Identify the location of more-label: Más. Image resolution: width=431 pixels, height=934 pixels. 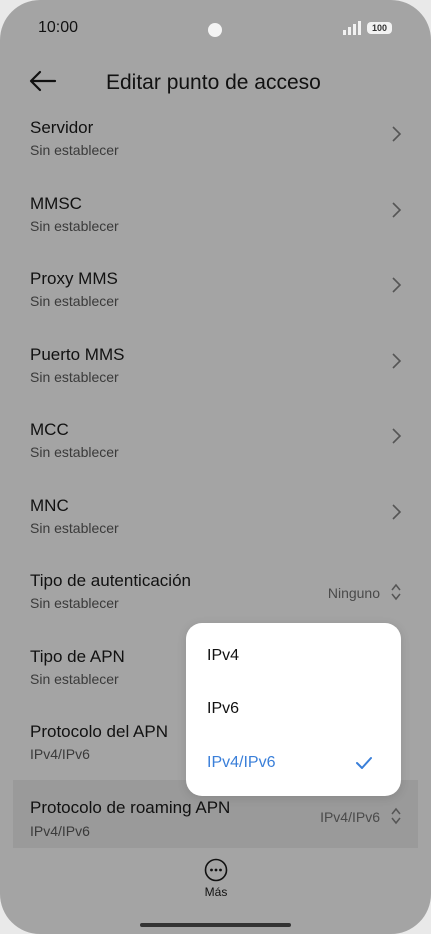
(216, 892).